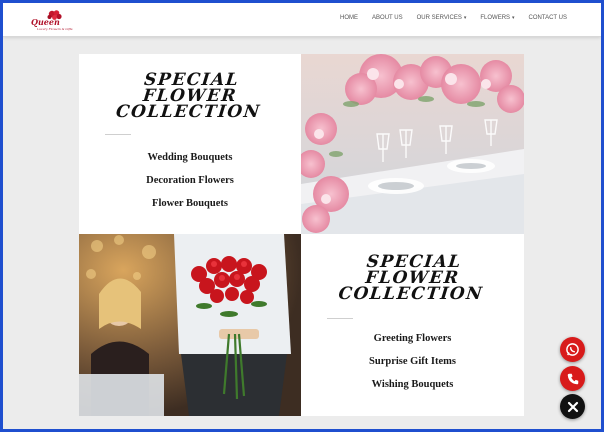 This screenshot has width=604, height=432. Describe the element at coordinates (412, 338) in the screenshot. I see `collection-item-greeting-flowers: Greeting Flowers` at that location.